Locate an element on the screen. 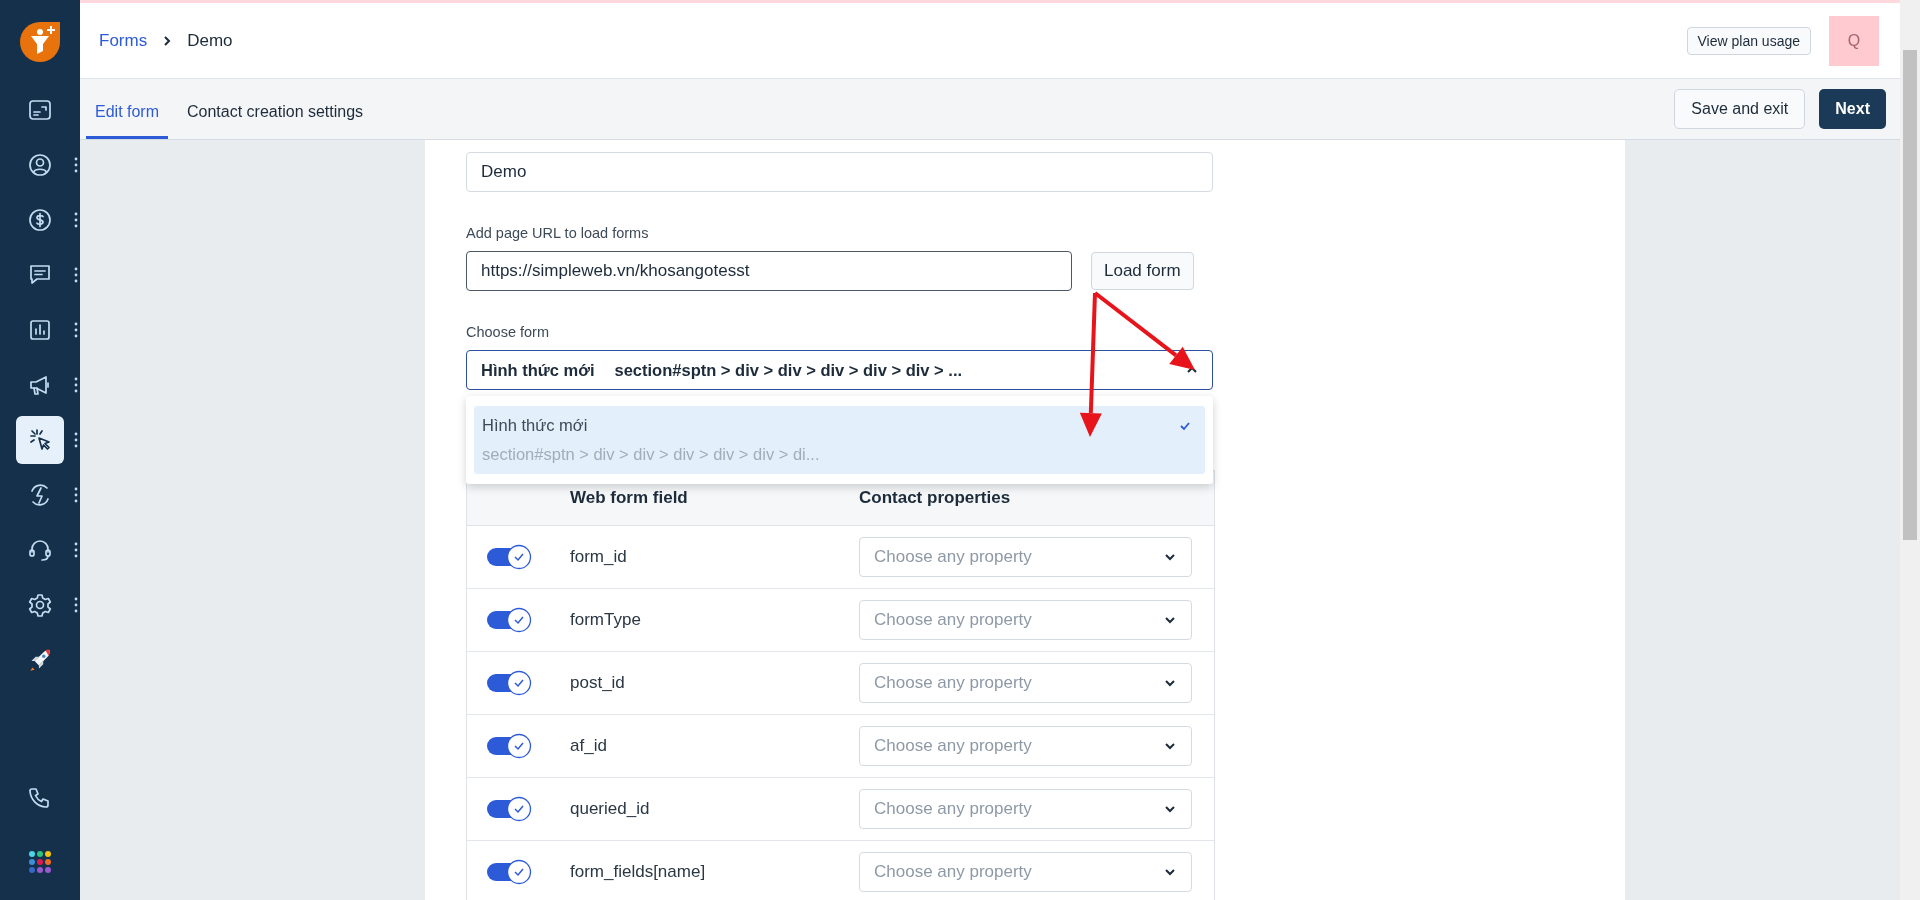  settings-icon is located at coordinates (40, 605).